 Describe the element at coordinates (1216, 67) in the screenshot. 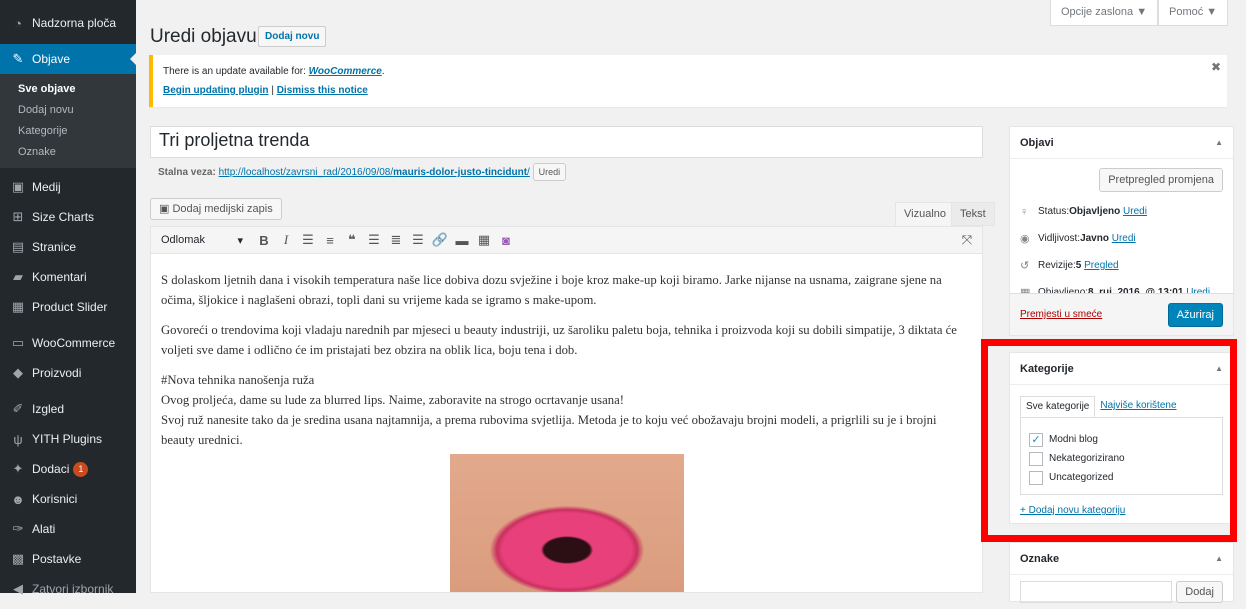

I see `close-icon: ✖` at that location.